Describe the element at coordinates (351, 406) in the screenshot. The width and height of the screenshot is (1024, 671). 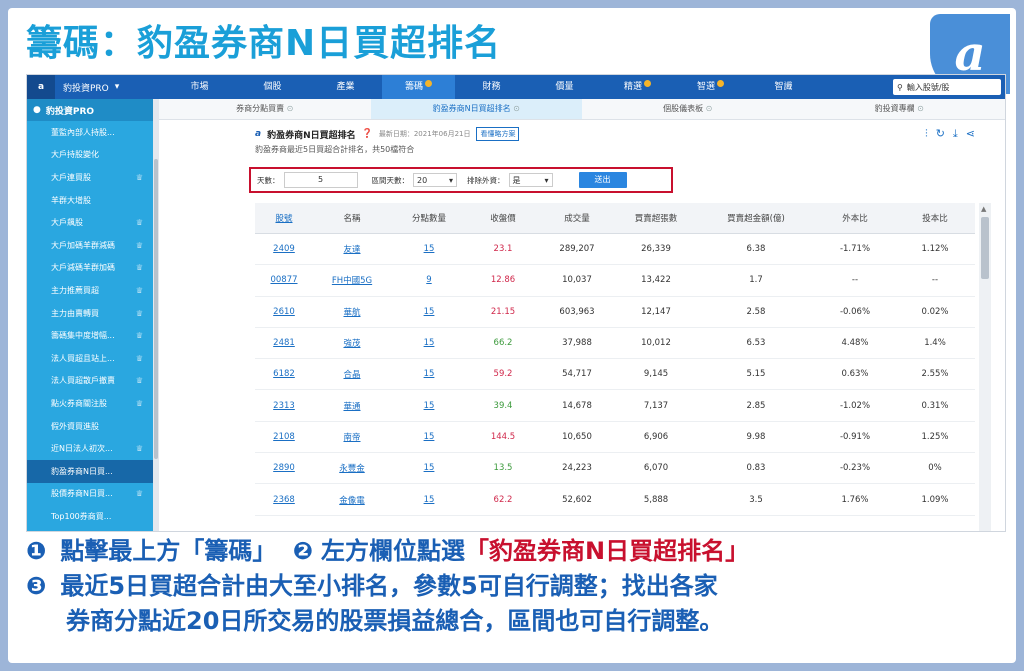
I see `cell-name: 華通` at that location.